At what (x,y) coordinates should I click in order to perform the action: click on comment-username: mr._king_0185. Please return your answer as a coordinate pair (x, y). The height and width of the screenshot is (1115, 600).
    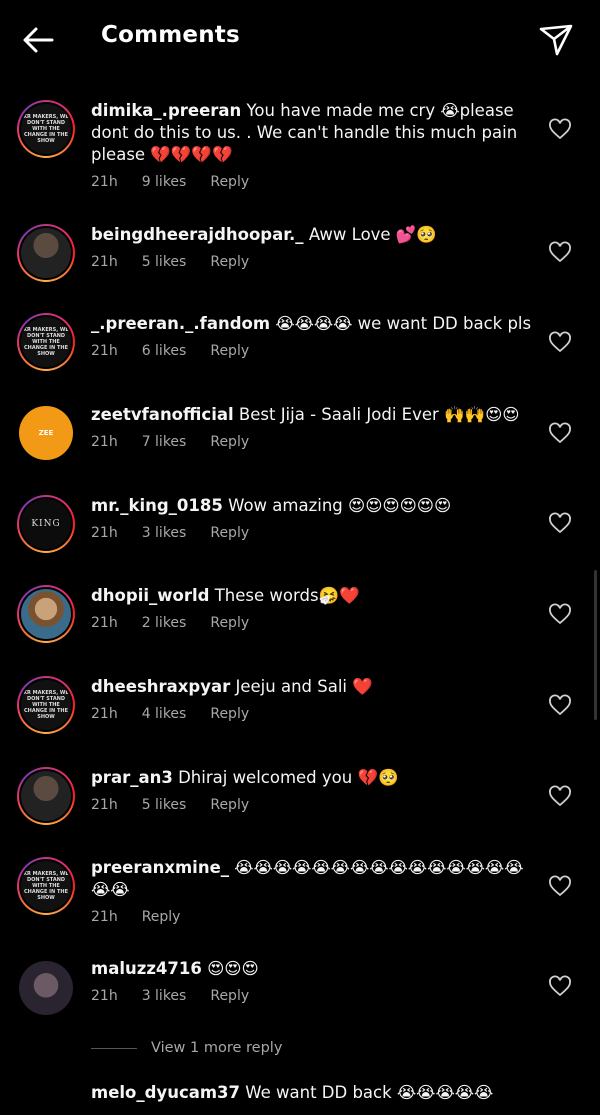
    Looking at the image, I should click on (157, 505).